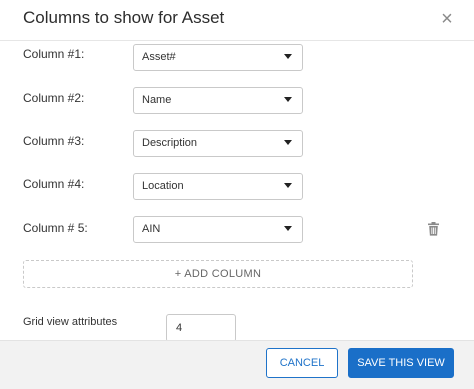  What do you see at coordinates (157, 100) in the screenshot?
I see `column-2-value: Name` at bounding box center [157, 100].